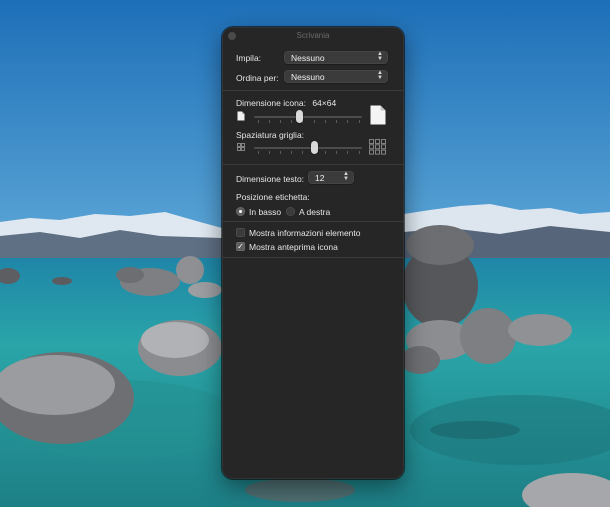 This screenshot has width=610, height=507. What do you see at coordinates (270, 135) in the screenshot?
I see `grid-spacing-label: Spaziatura griglia:` at bounding box center [270, 135].